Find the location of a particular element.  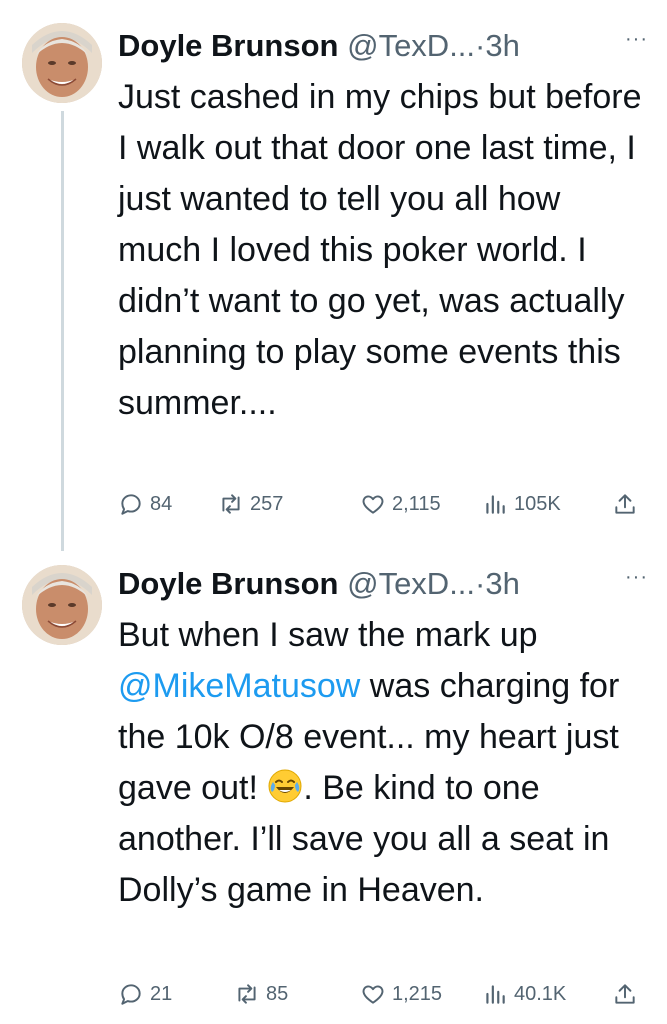

mention-link: @MikeMatusow is located at coordinates (239, 686).